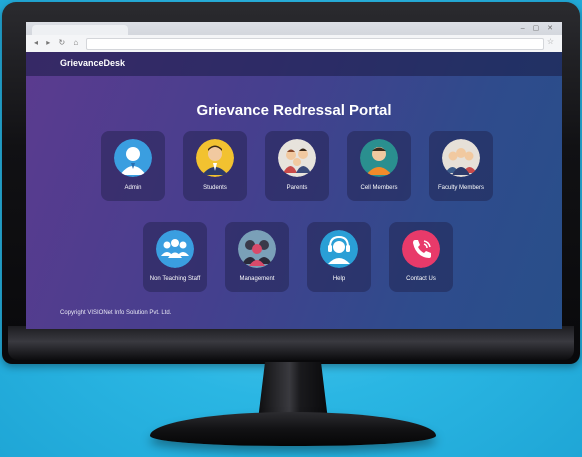  What do you see at coordinates (538, 28) in the screenshot?
I see `window-controls: ‒ ▢ ✕` at bounding box center [538, 28].